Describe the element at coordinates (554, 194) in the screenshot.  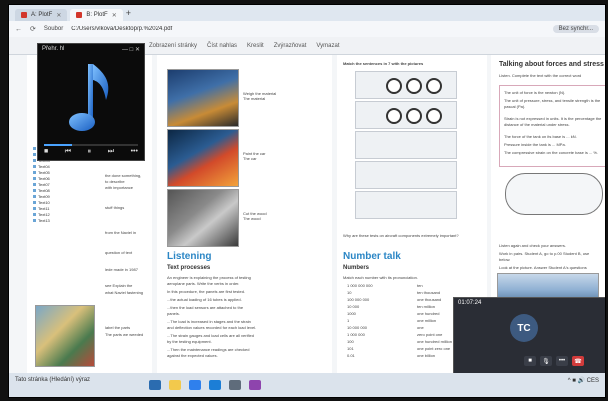
I see `tank-illustration` at that location.